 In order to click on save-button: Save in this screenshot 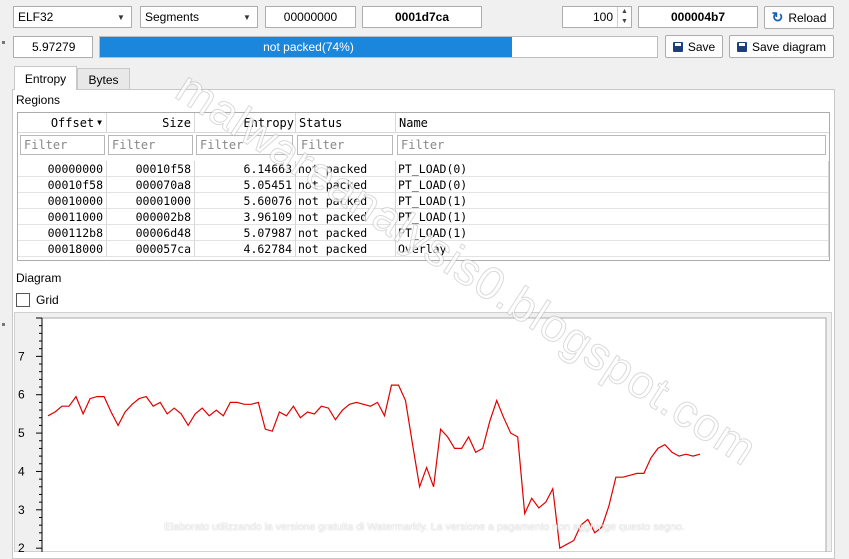, I will do `click(694, 46)`.